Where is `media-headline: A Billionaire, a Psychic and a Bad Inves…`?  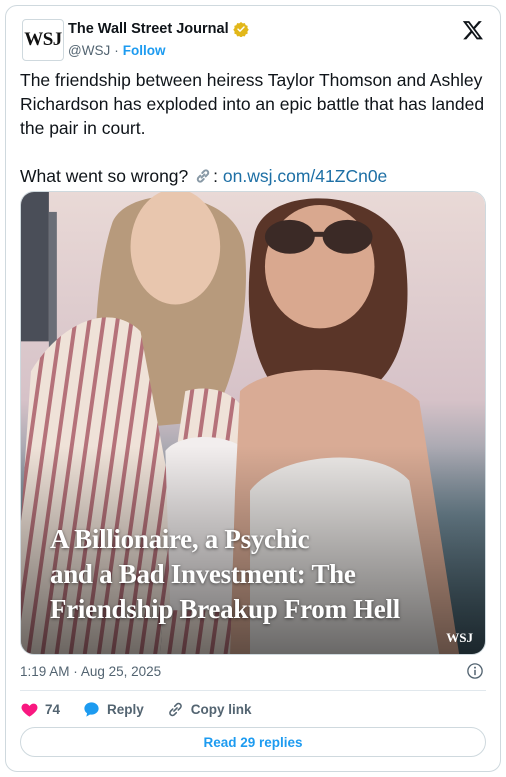
media-headline: A Billionaire, a Psychic and a Bad Inves… is located at coordinates (260, 574).